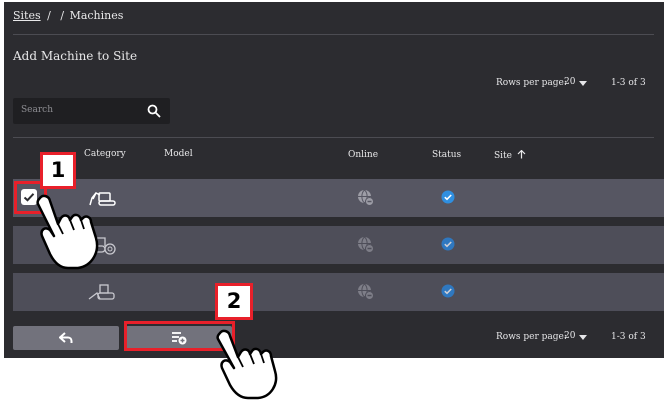 The width and height of the screenshot is (670, 402). What do you see at coordinates (75, 56) in the screenshot?
I see `page-title: Add Machine to Site` at bounding box center [75, 56].